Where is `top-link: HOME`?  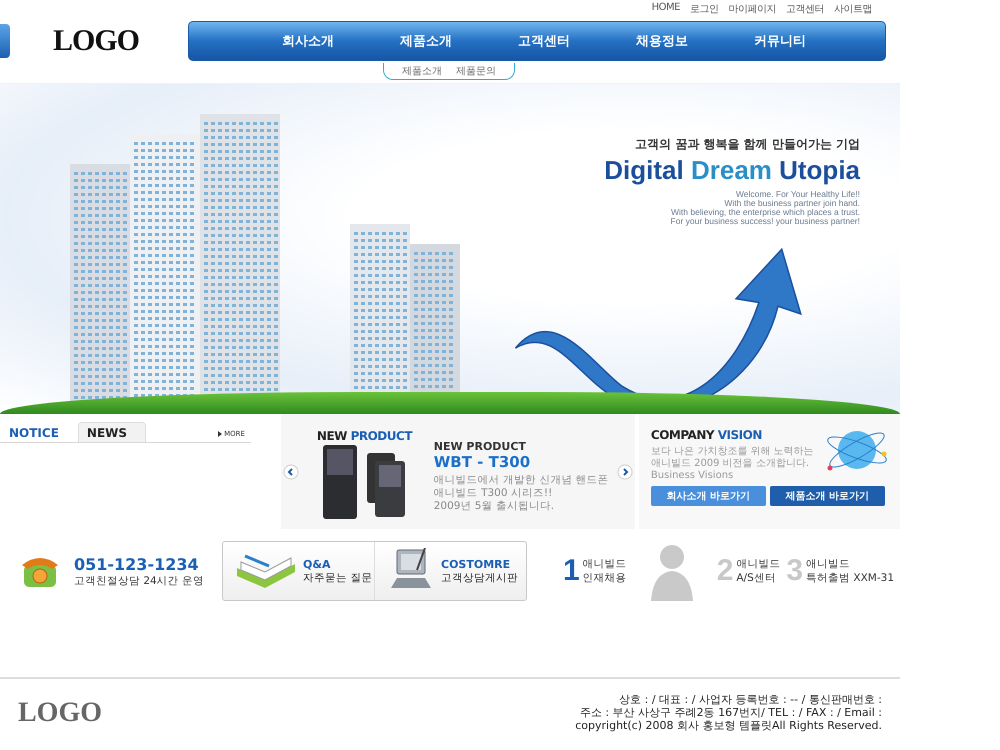
top-link: HOME is located at coordinates (666, 9).